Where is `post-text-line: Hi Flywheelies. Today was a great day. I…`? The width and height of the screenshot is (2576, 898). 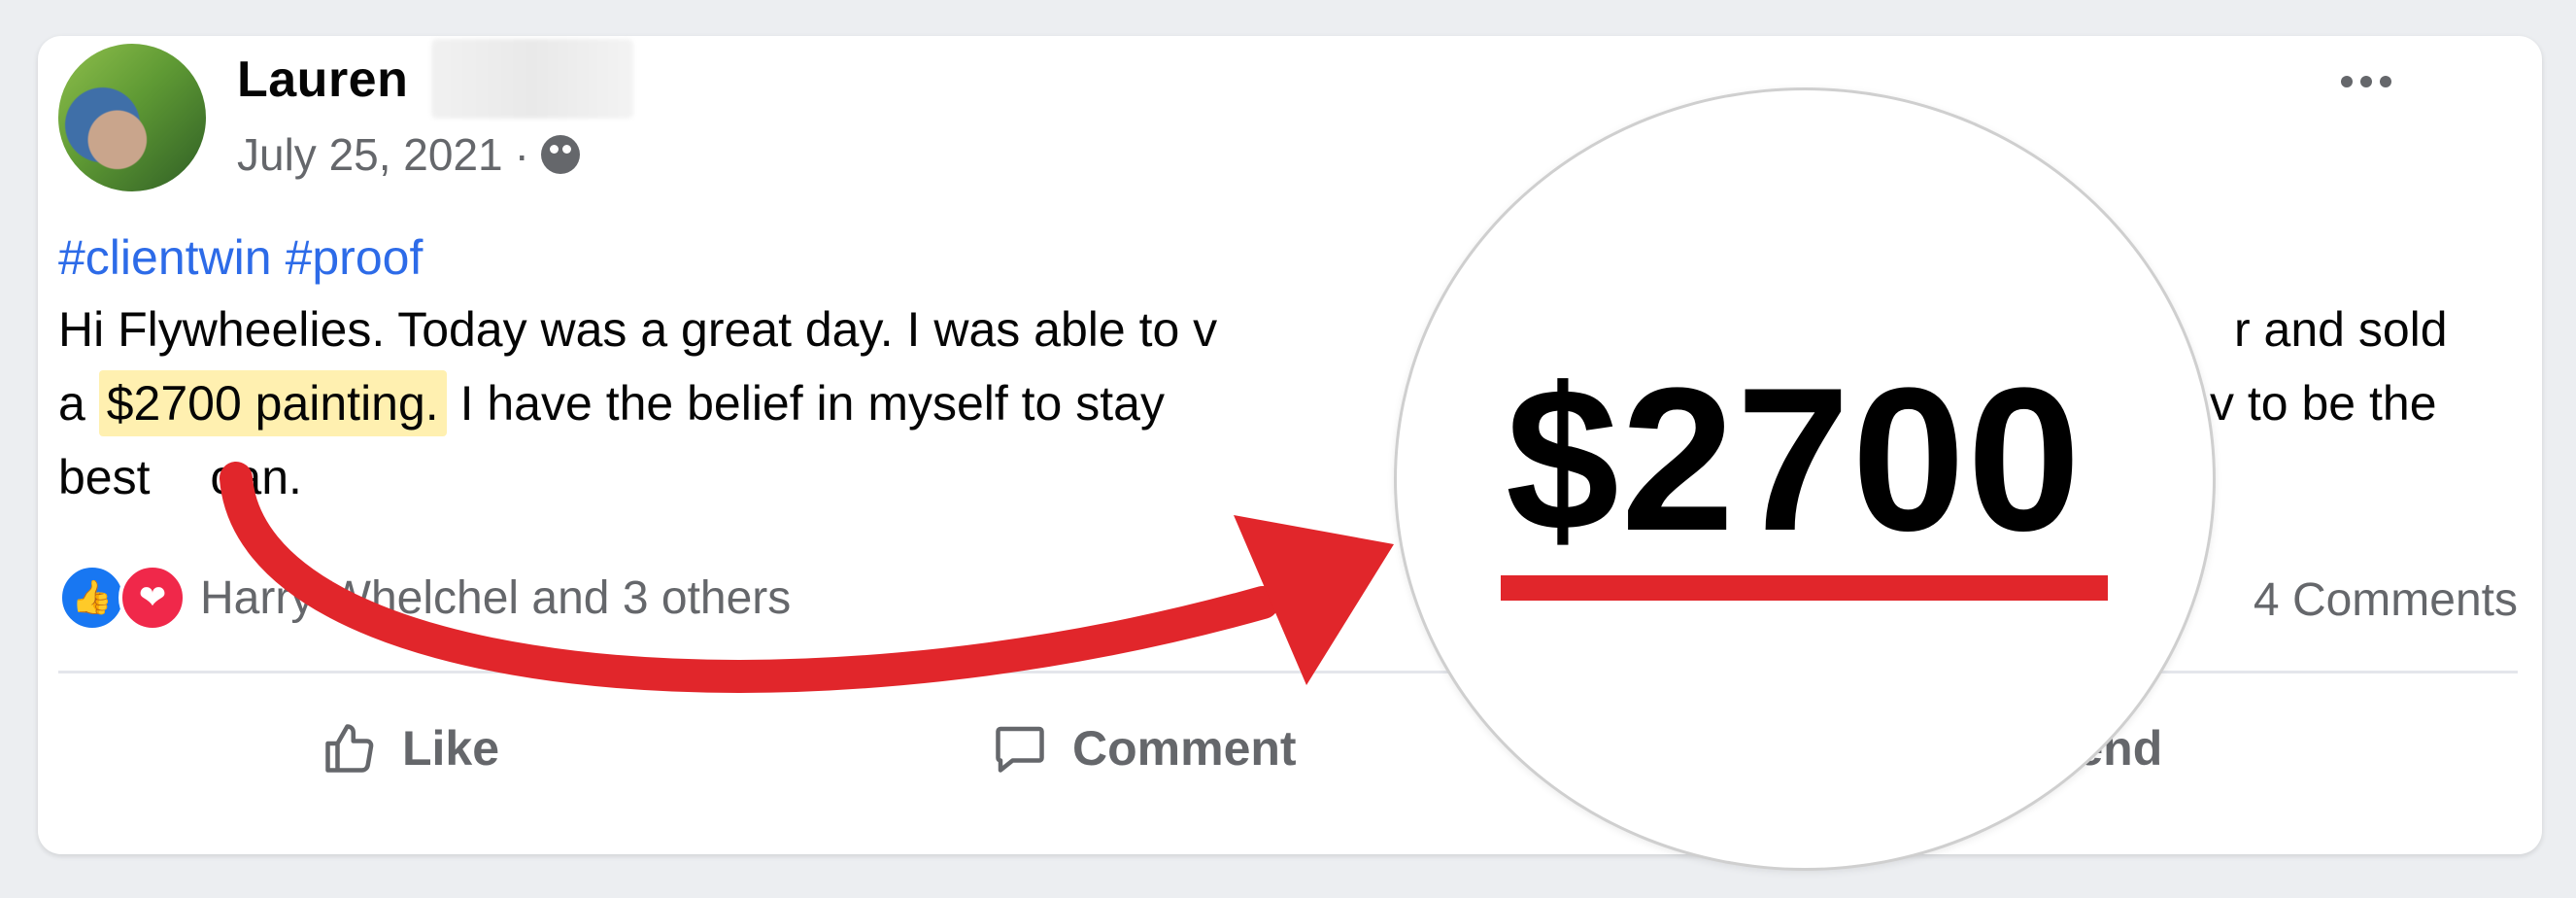 post-text-line: Hi Flywheelies. Today was a great day. I… is located at coordinates (1253, 329).